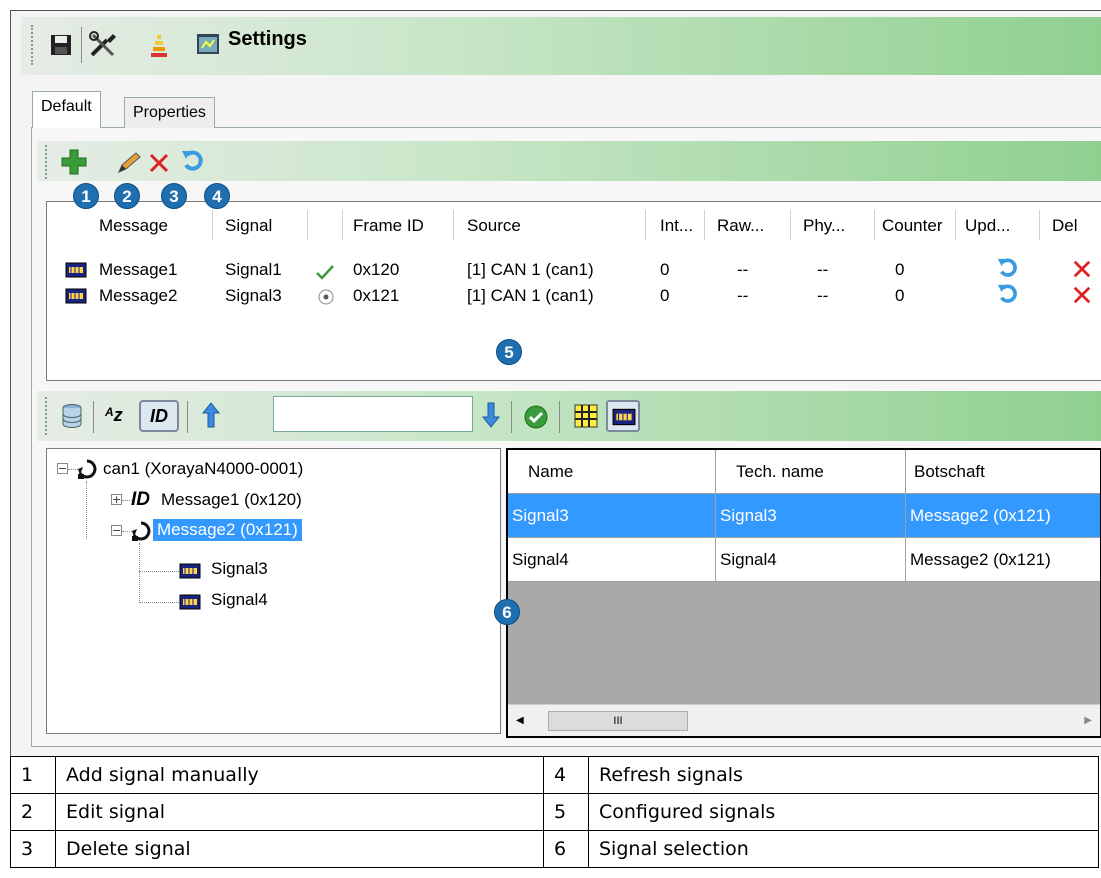 The image size is (1101, 878). What do you see at coordinates (203, 469) in the screenshot?
I see `tree-root-can1: can1 (XorayaN4000-0001)` at bounding box center [203, 469].